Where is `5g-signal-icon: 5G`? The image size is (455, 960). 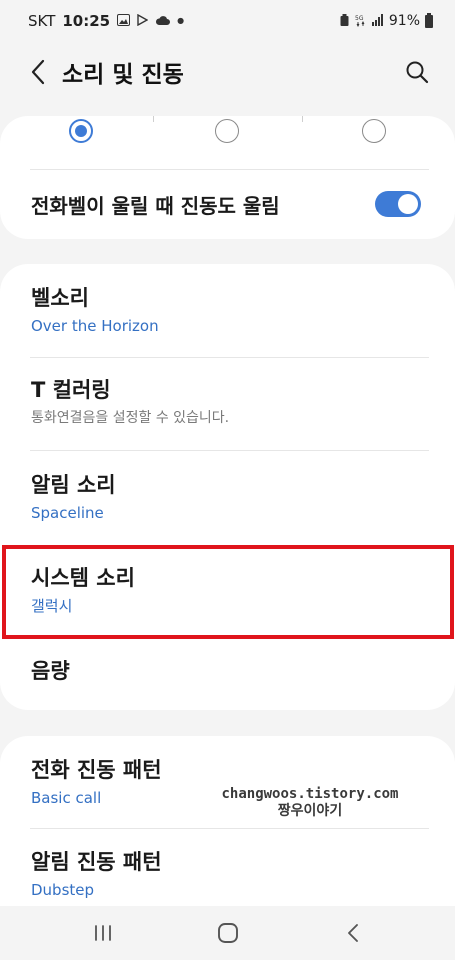 5g-signal-icon: 5G is located at coordinates (361, 21).